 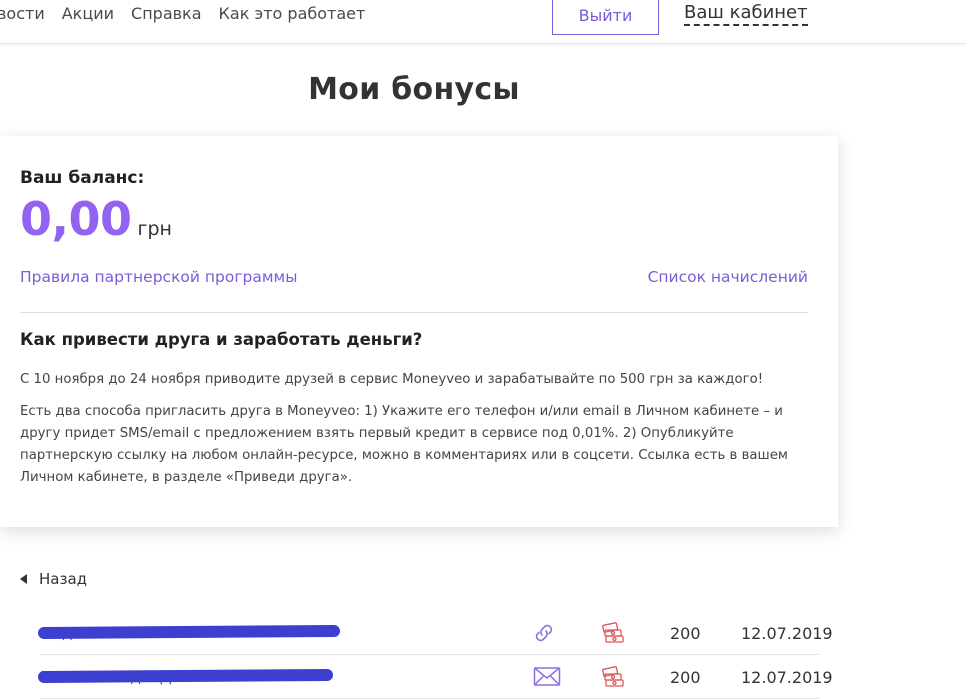 What do you see at coordinates (414, 89) in the screenshot?
I see `page-title: Мои бонусы` at bounding box center [414, 89].